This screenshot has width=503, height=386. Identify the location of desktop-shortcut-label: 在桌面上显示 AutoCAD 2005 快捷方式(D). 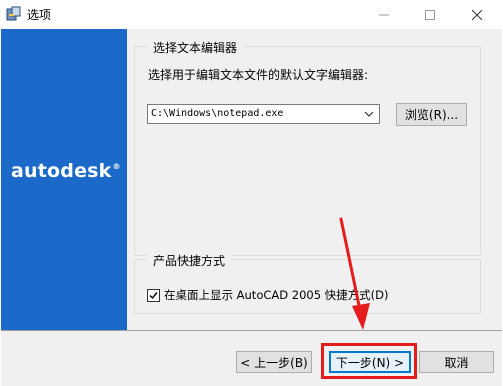
(276, 295).